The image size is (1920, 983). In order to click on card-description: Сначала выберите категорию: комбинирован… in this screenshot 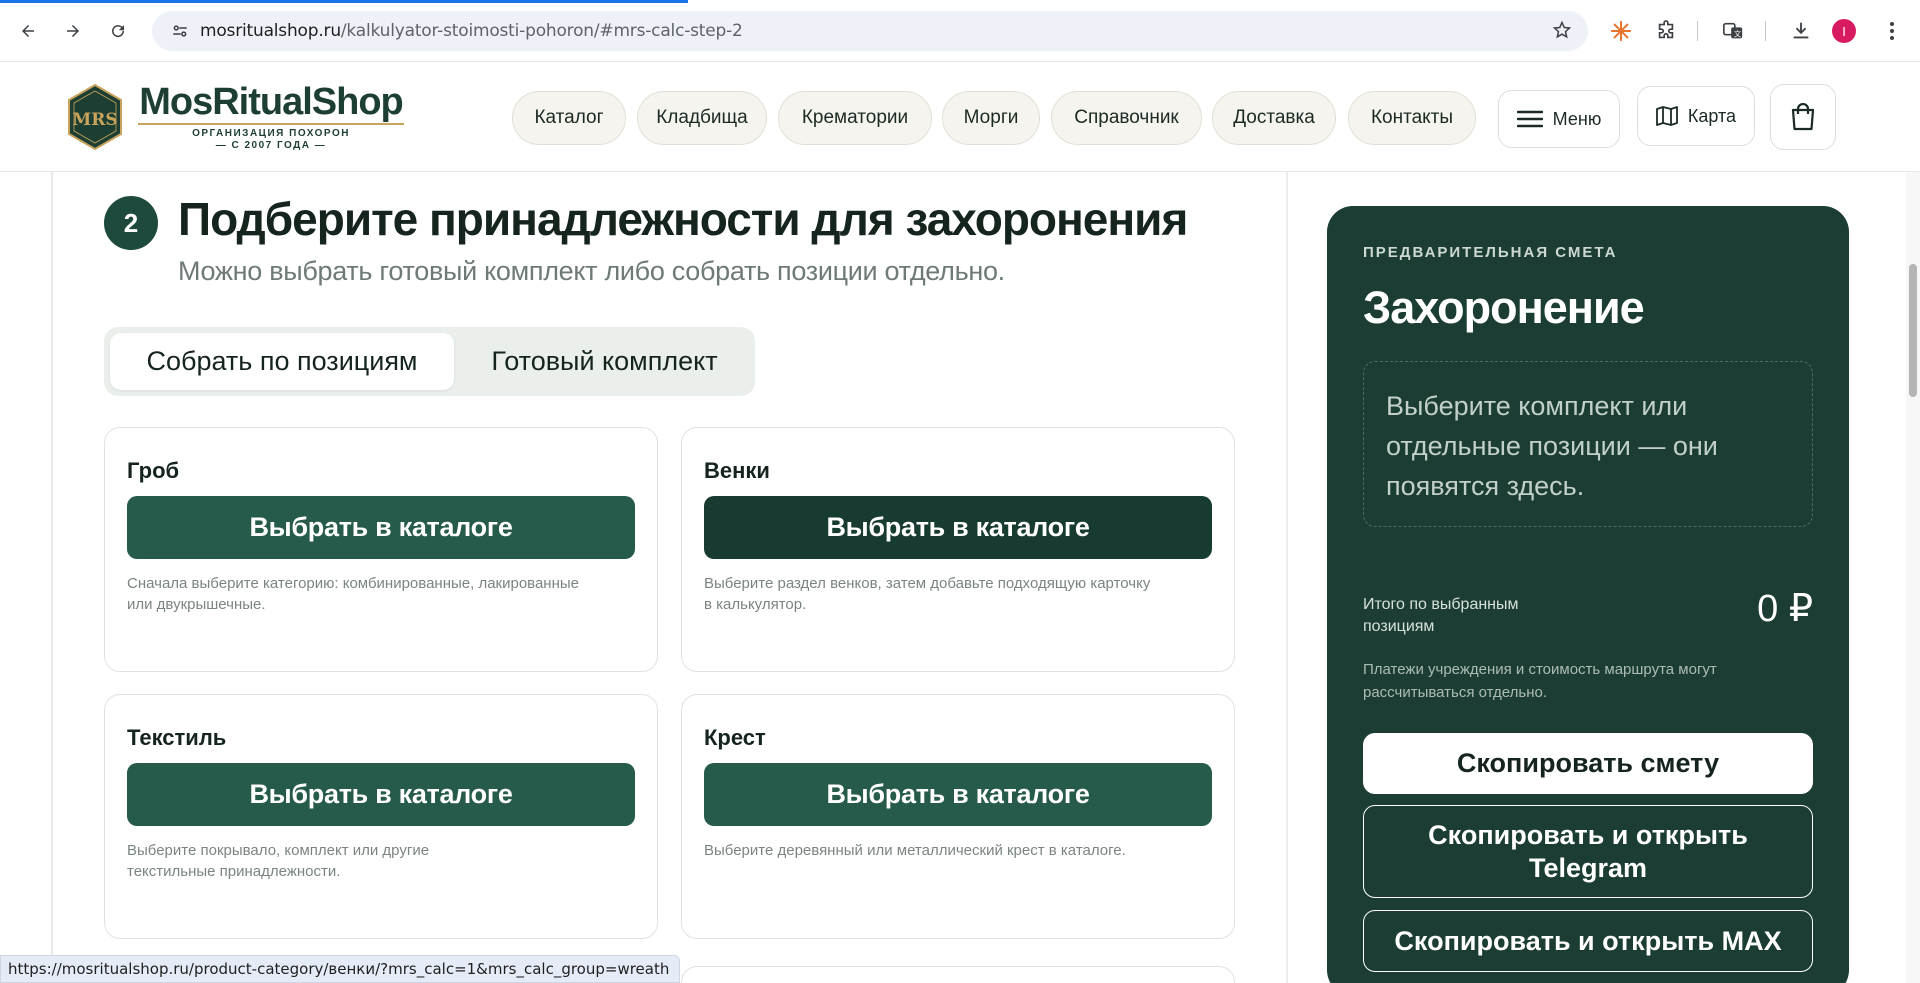, I will do `click(357, 594)`.